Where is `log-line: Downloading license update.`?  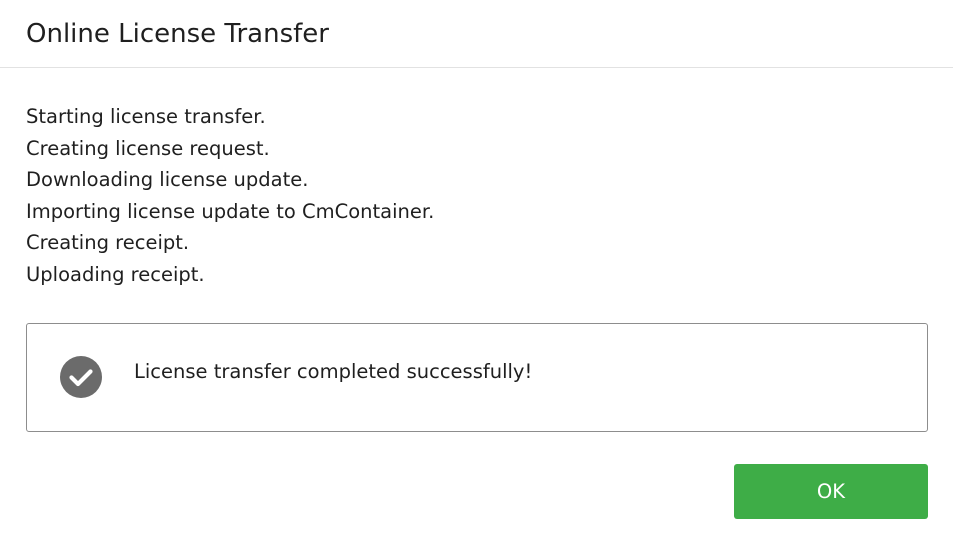
log-line: Downloading license update. is located at coordinates (167, 179).